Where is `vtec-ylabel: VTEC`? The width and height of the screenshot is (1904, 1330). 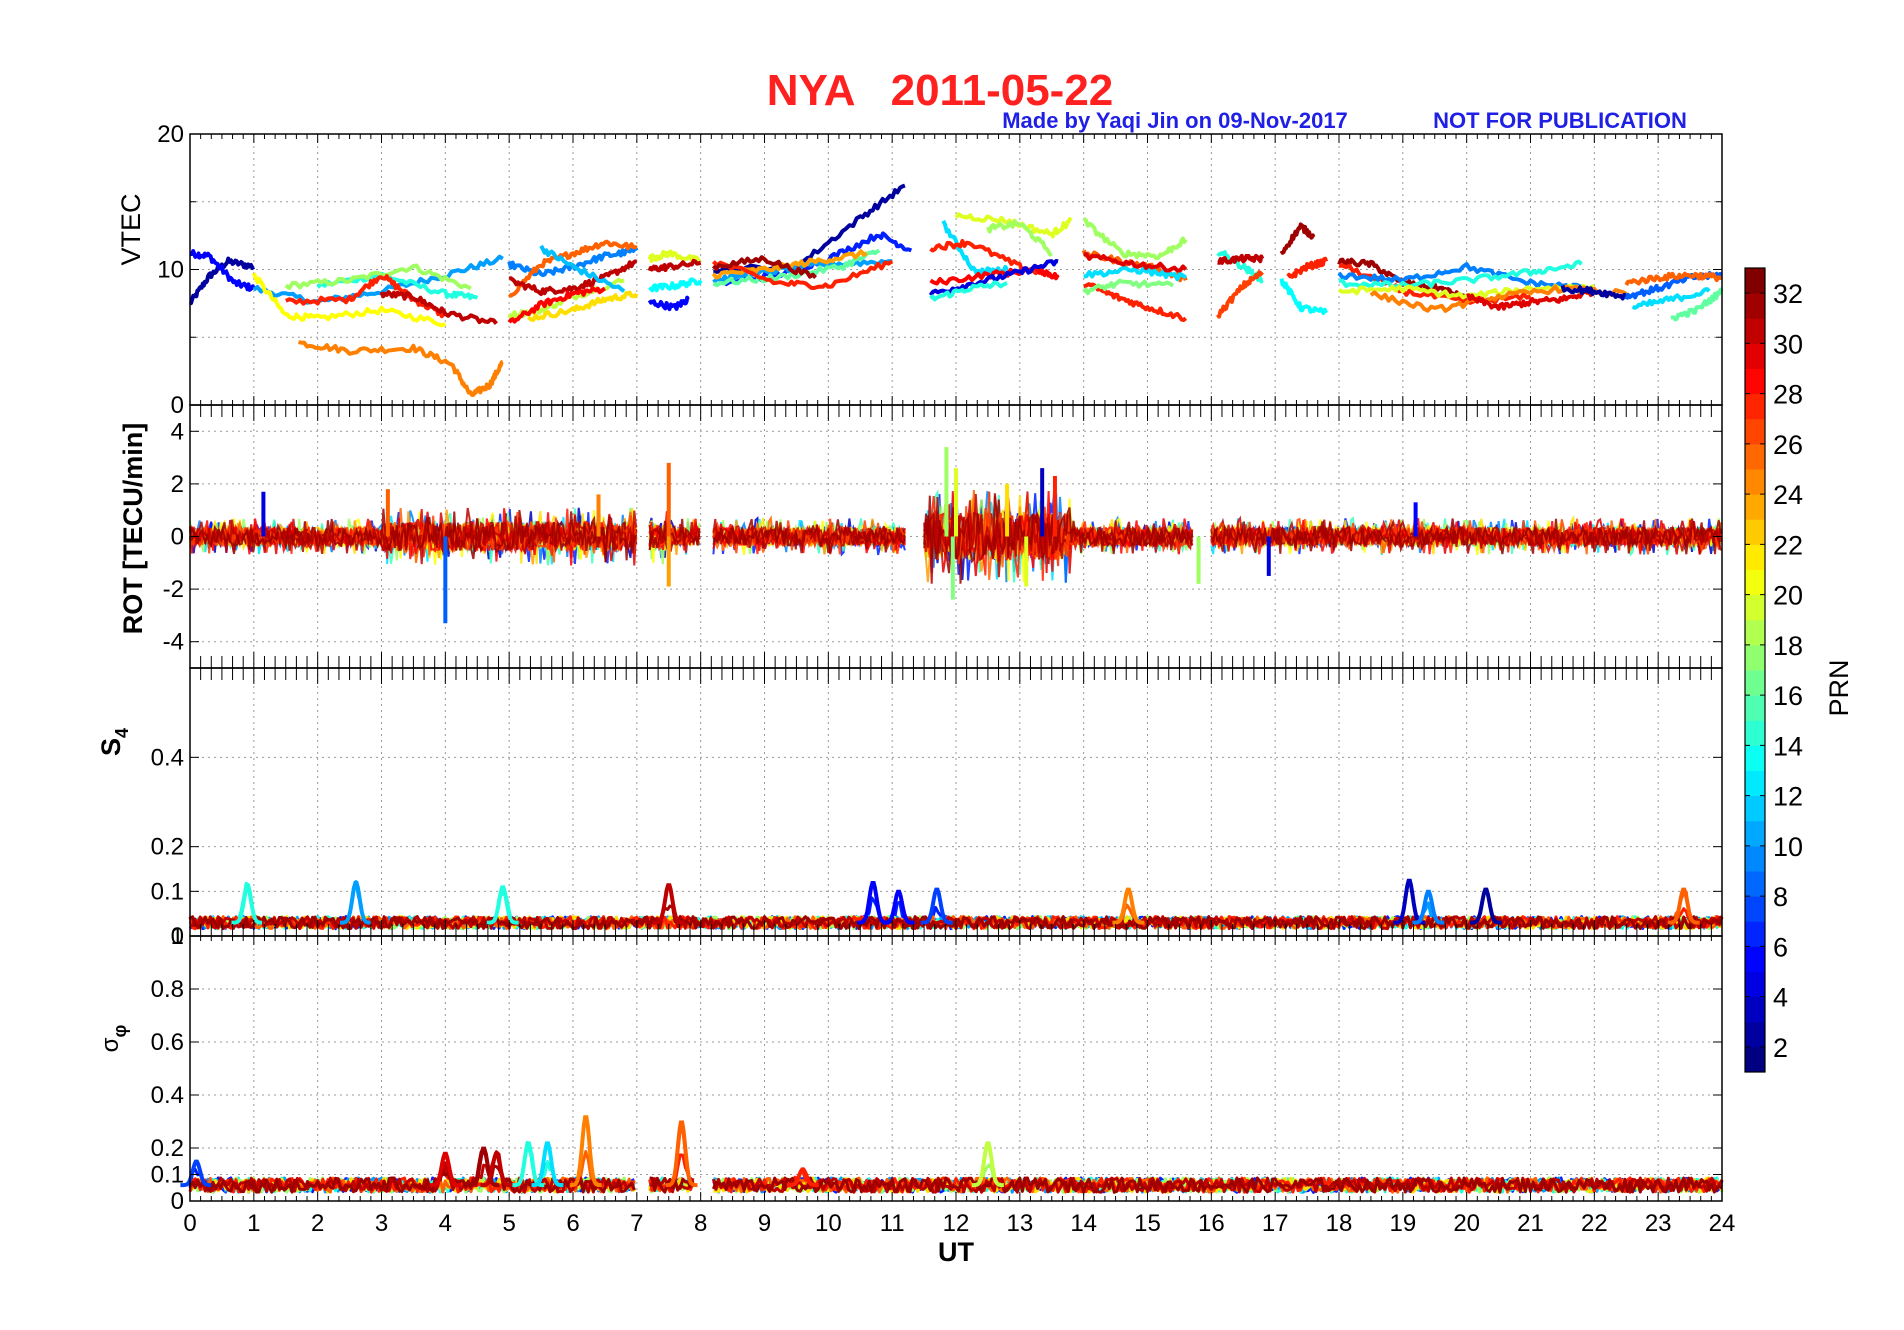 vtec-ylabel: VTEC is located at coordinates (131, 229).